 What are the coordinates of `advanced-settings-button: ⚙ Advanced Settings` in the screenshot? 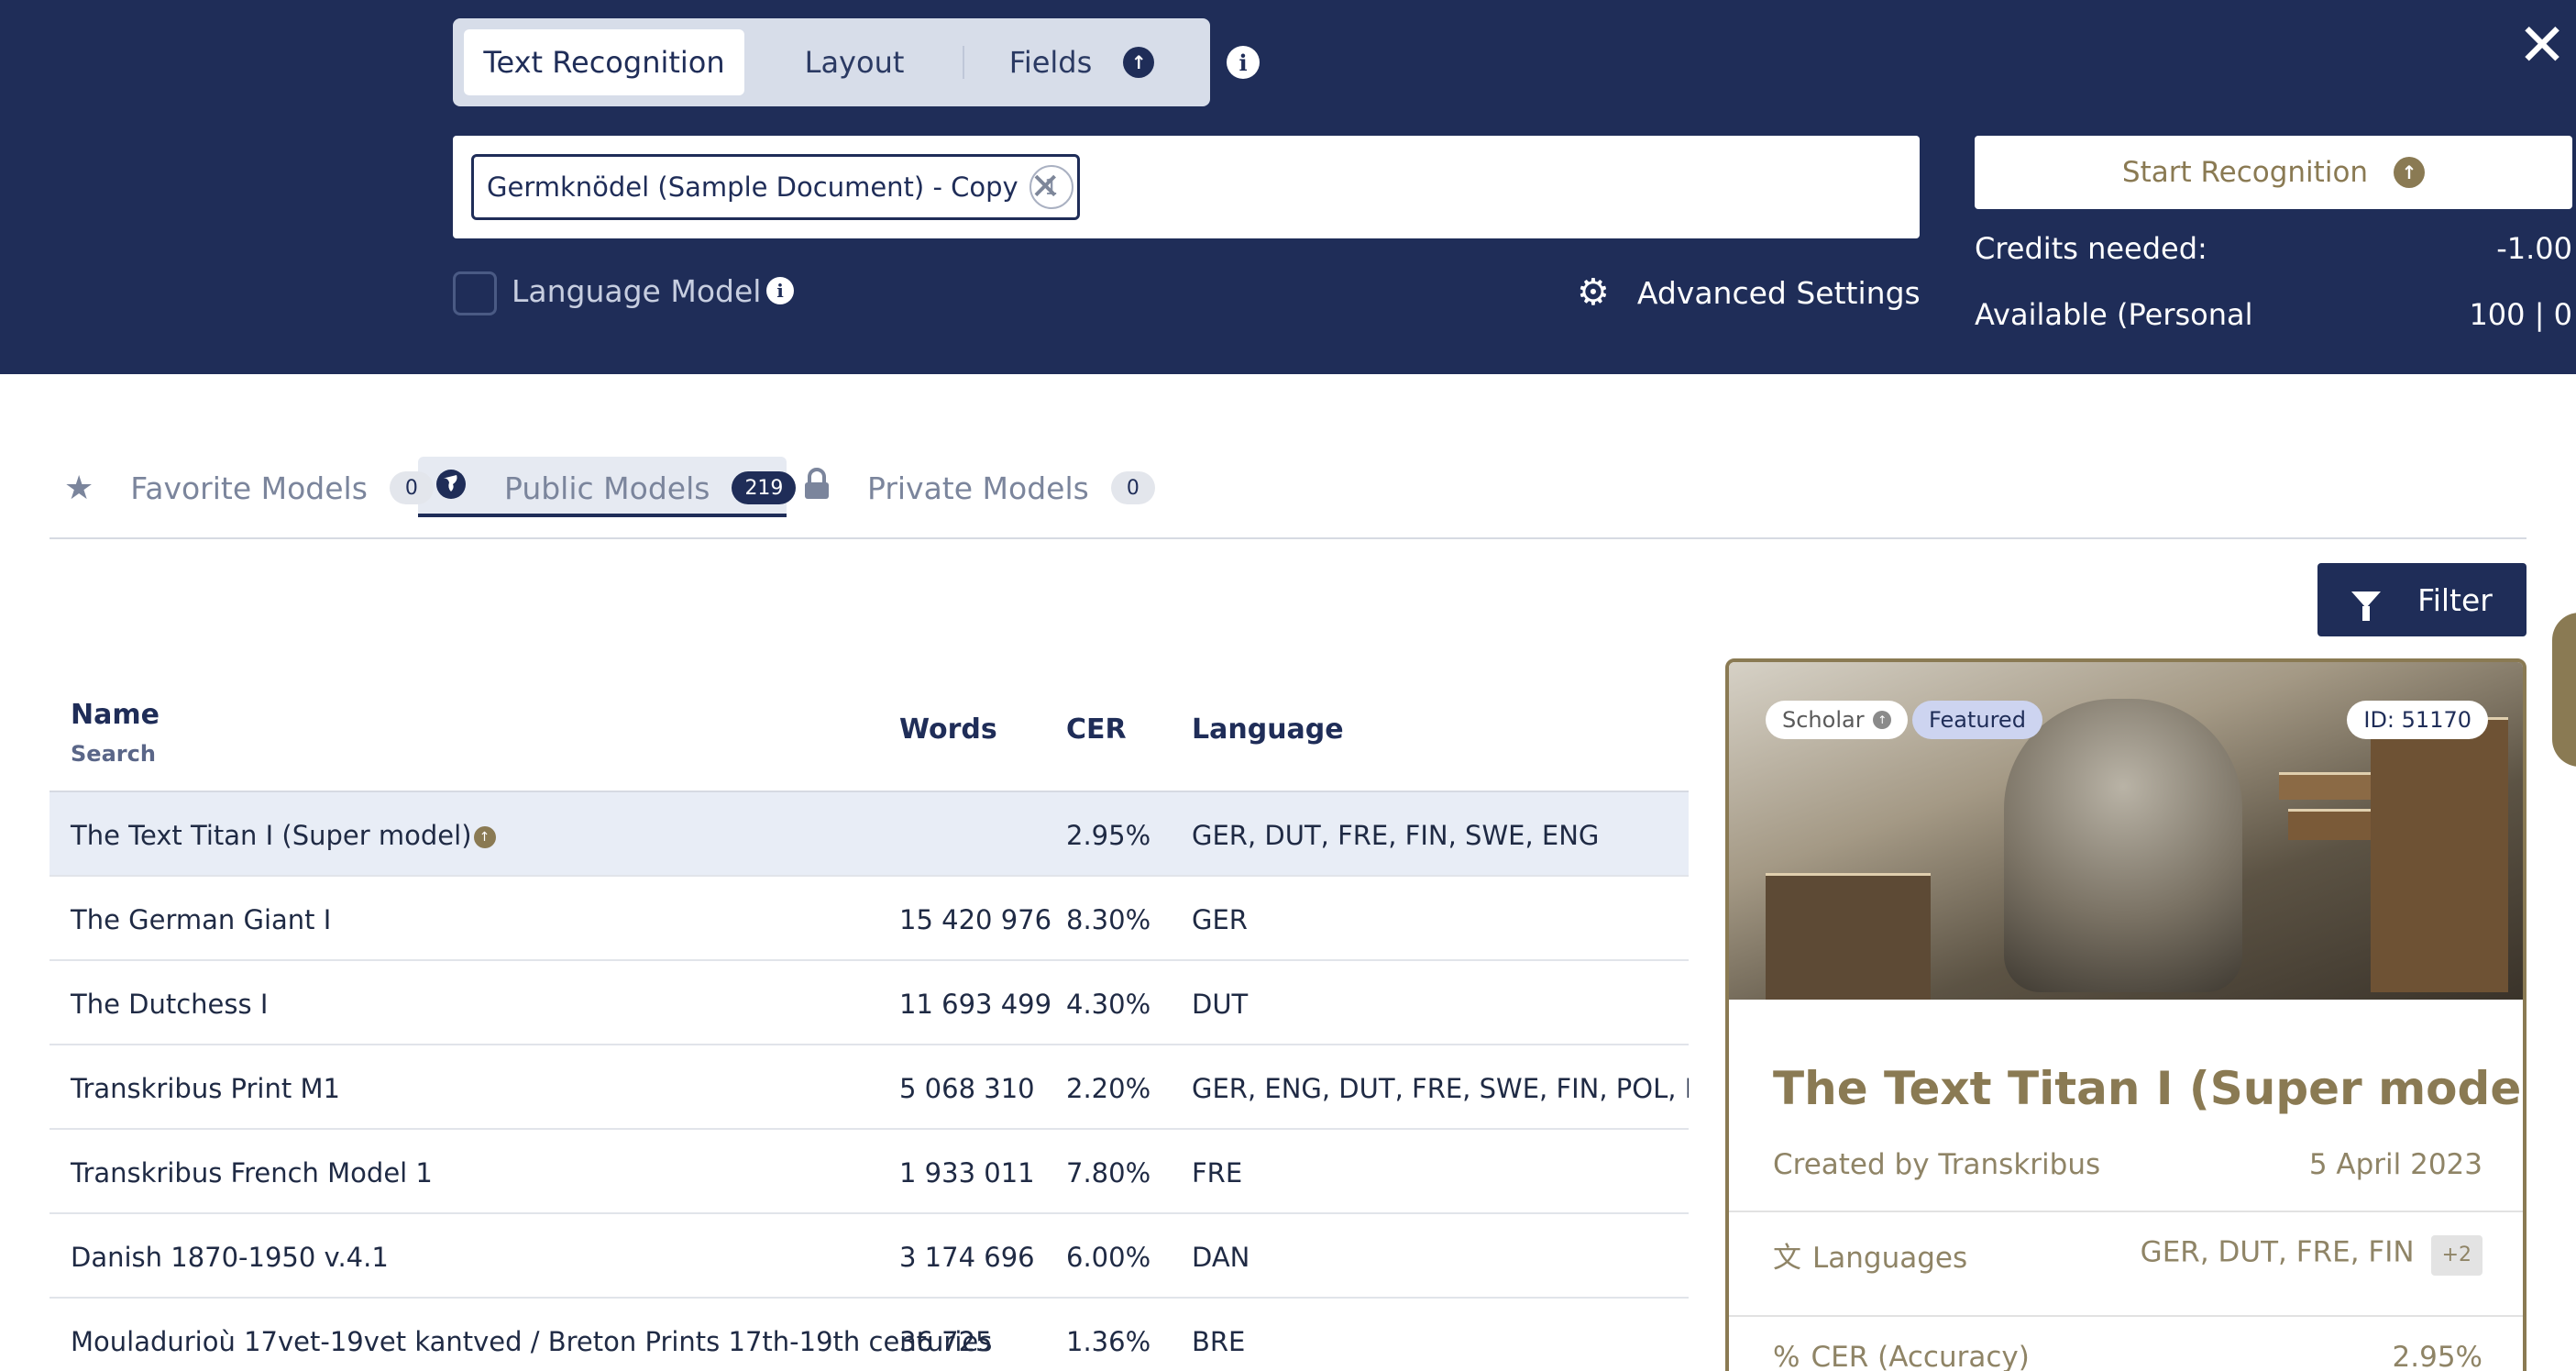 It's located at (1749, 292).